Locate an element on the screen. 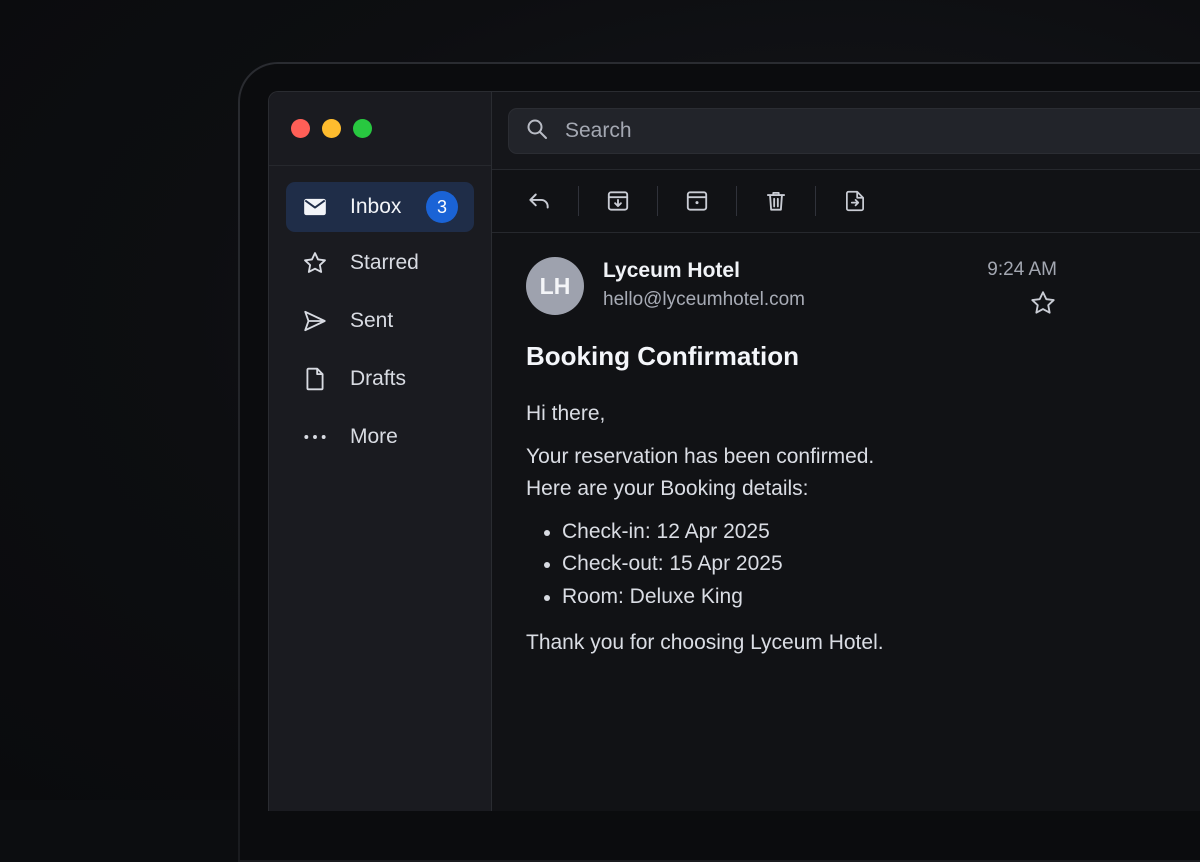 This screenshot has width=1200, height=862. sidebar-item-starred: Starred is located at coordinates (380, 263).